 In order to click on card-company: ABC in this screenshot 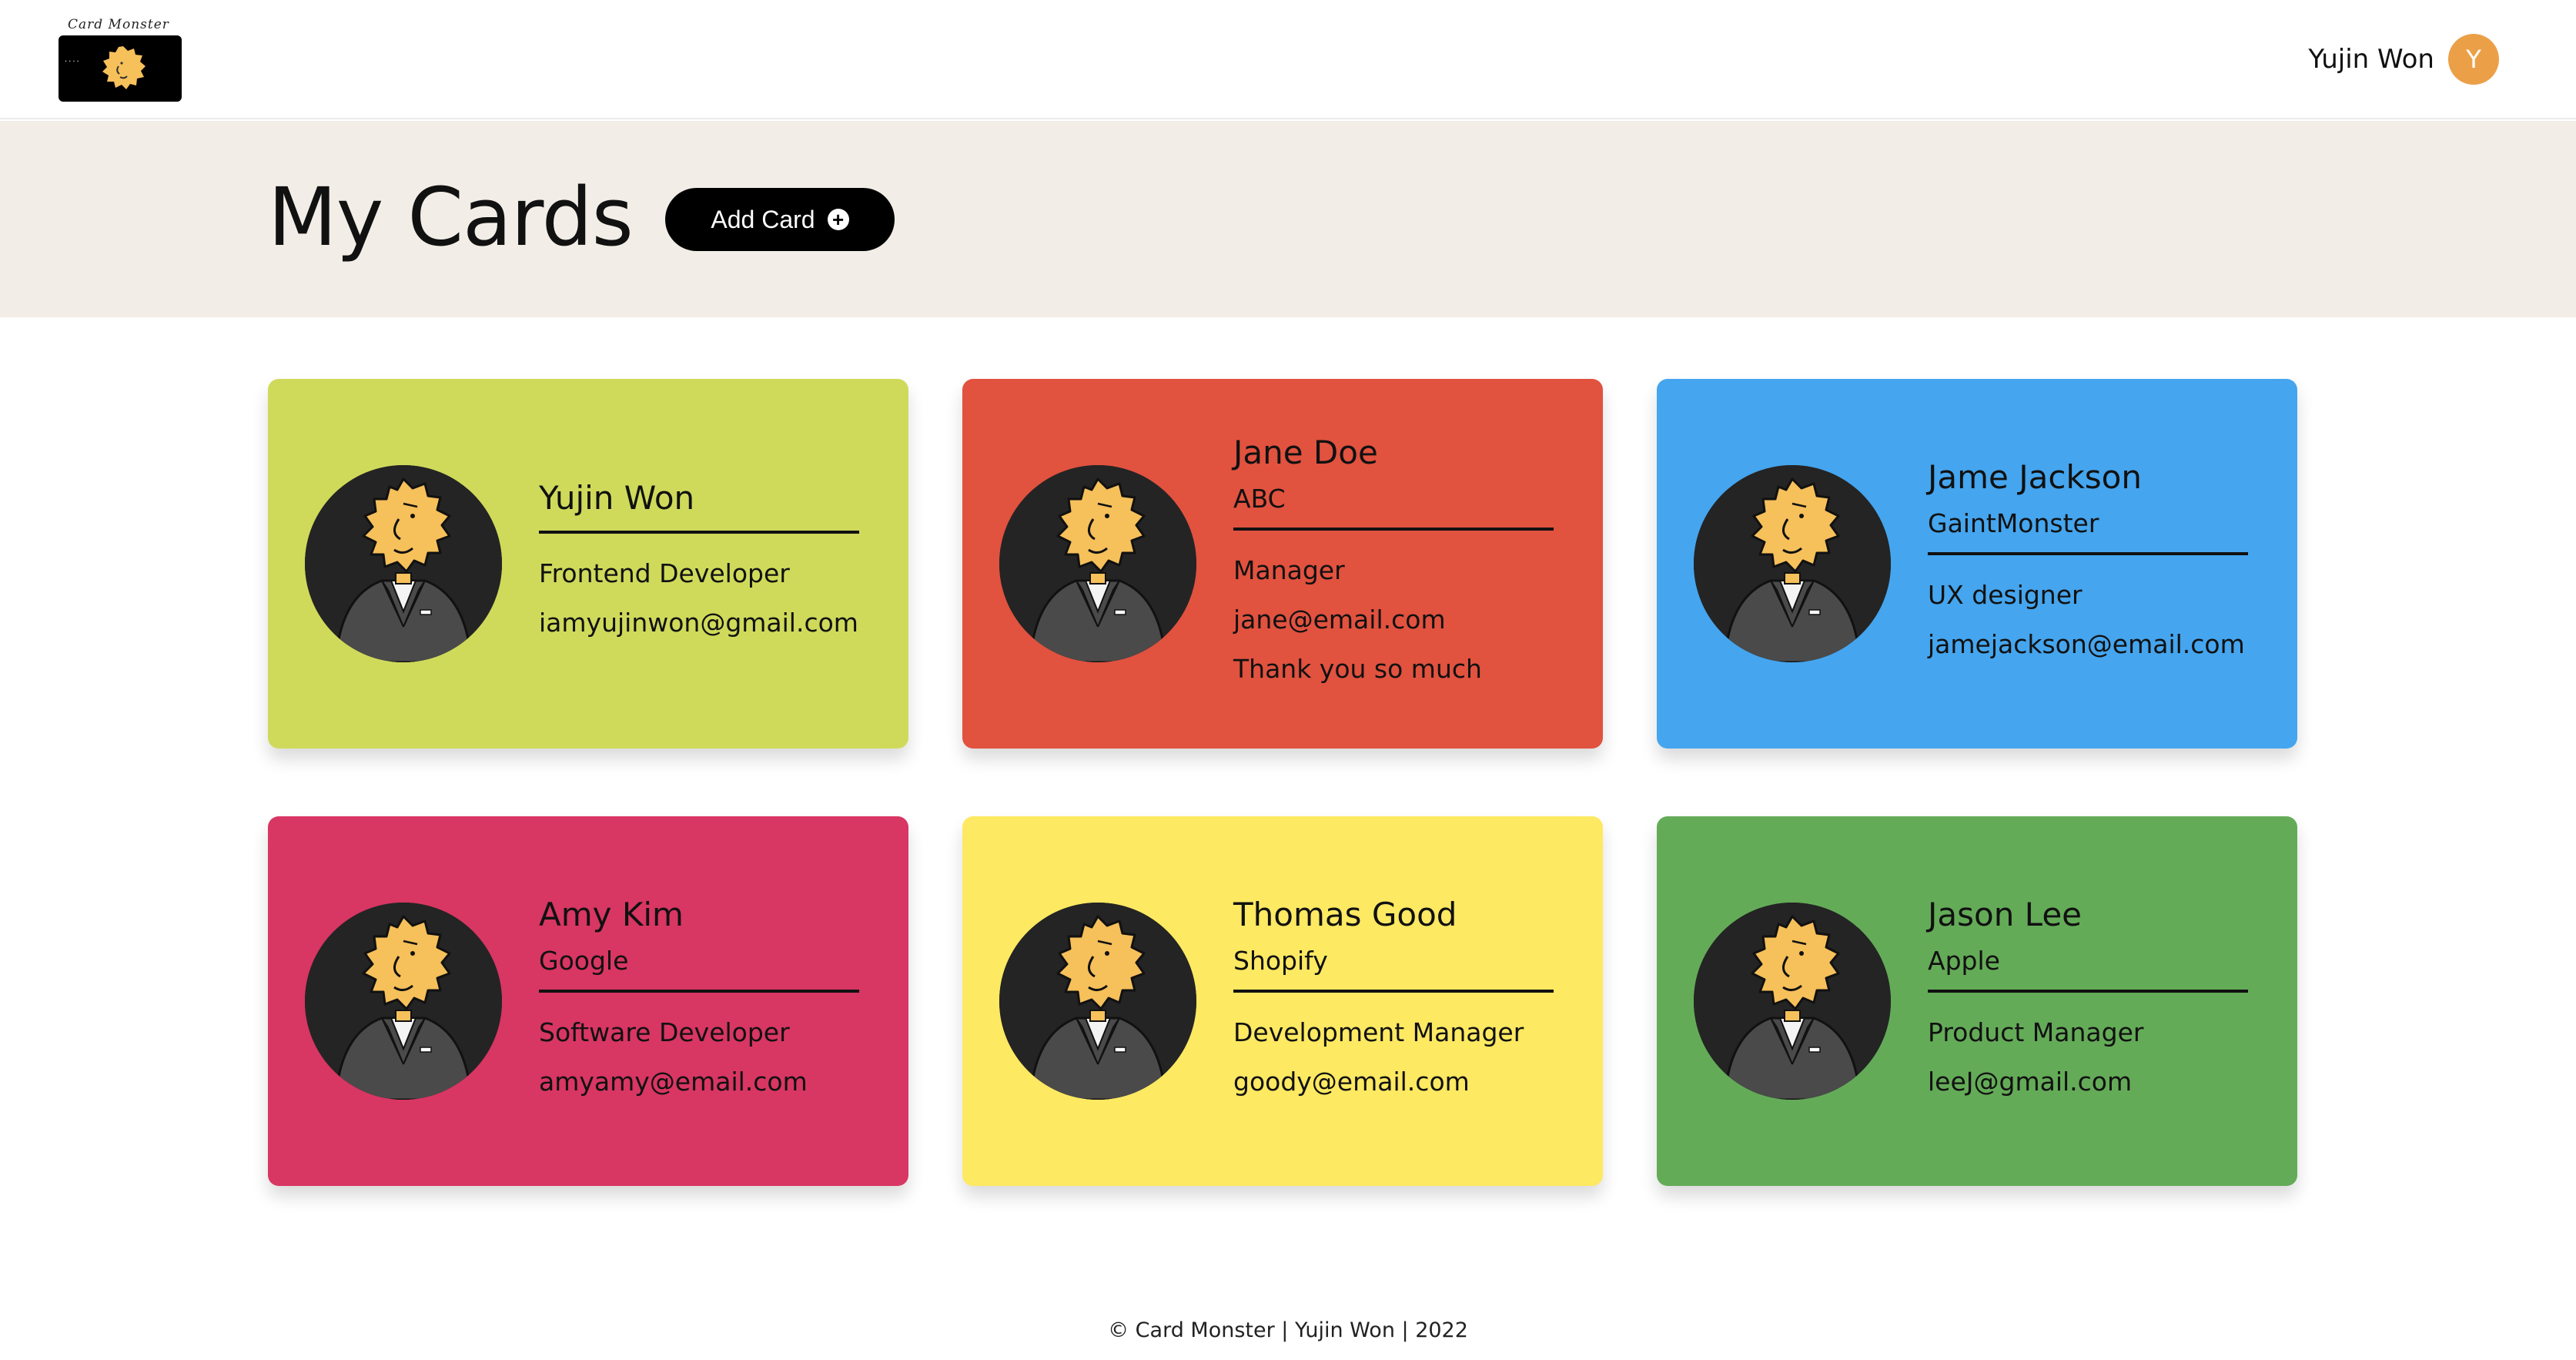, I will do `click(1260, 499)`.